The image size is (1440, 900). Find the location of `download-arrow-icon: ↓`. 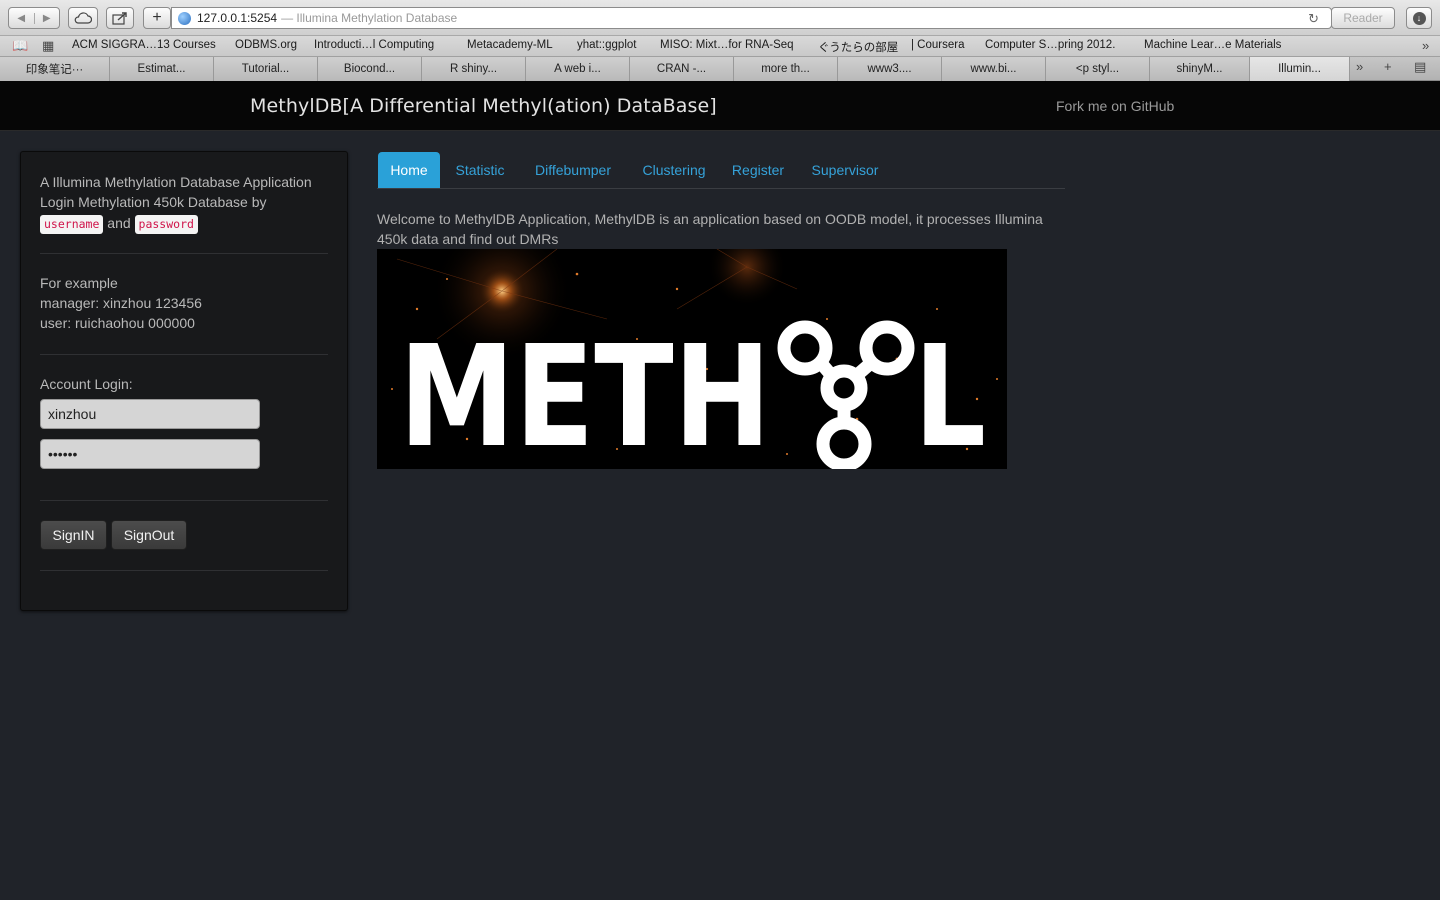

download-arrow-icon: ↓ is located at coordinates (1419, 18).